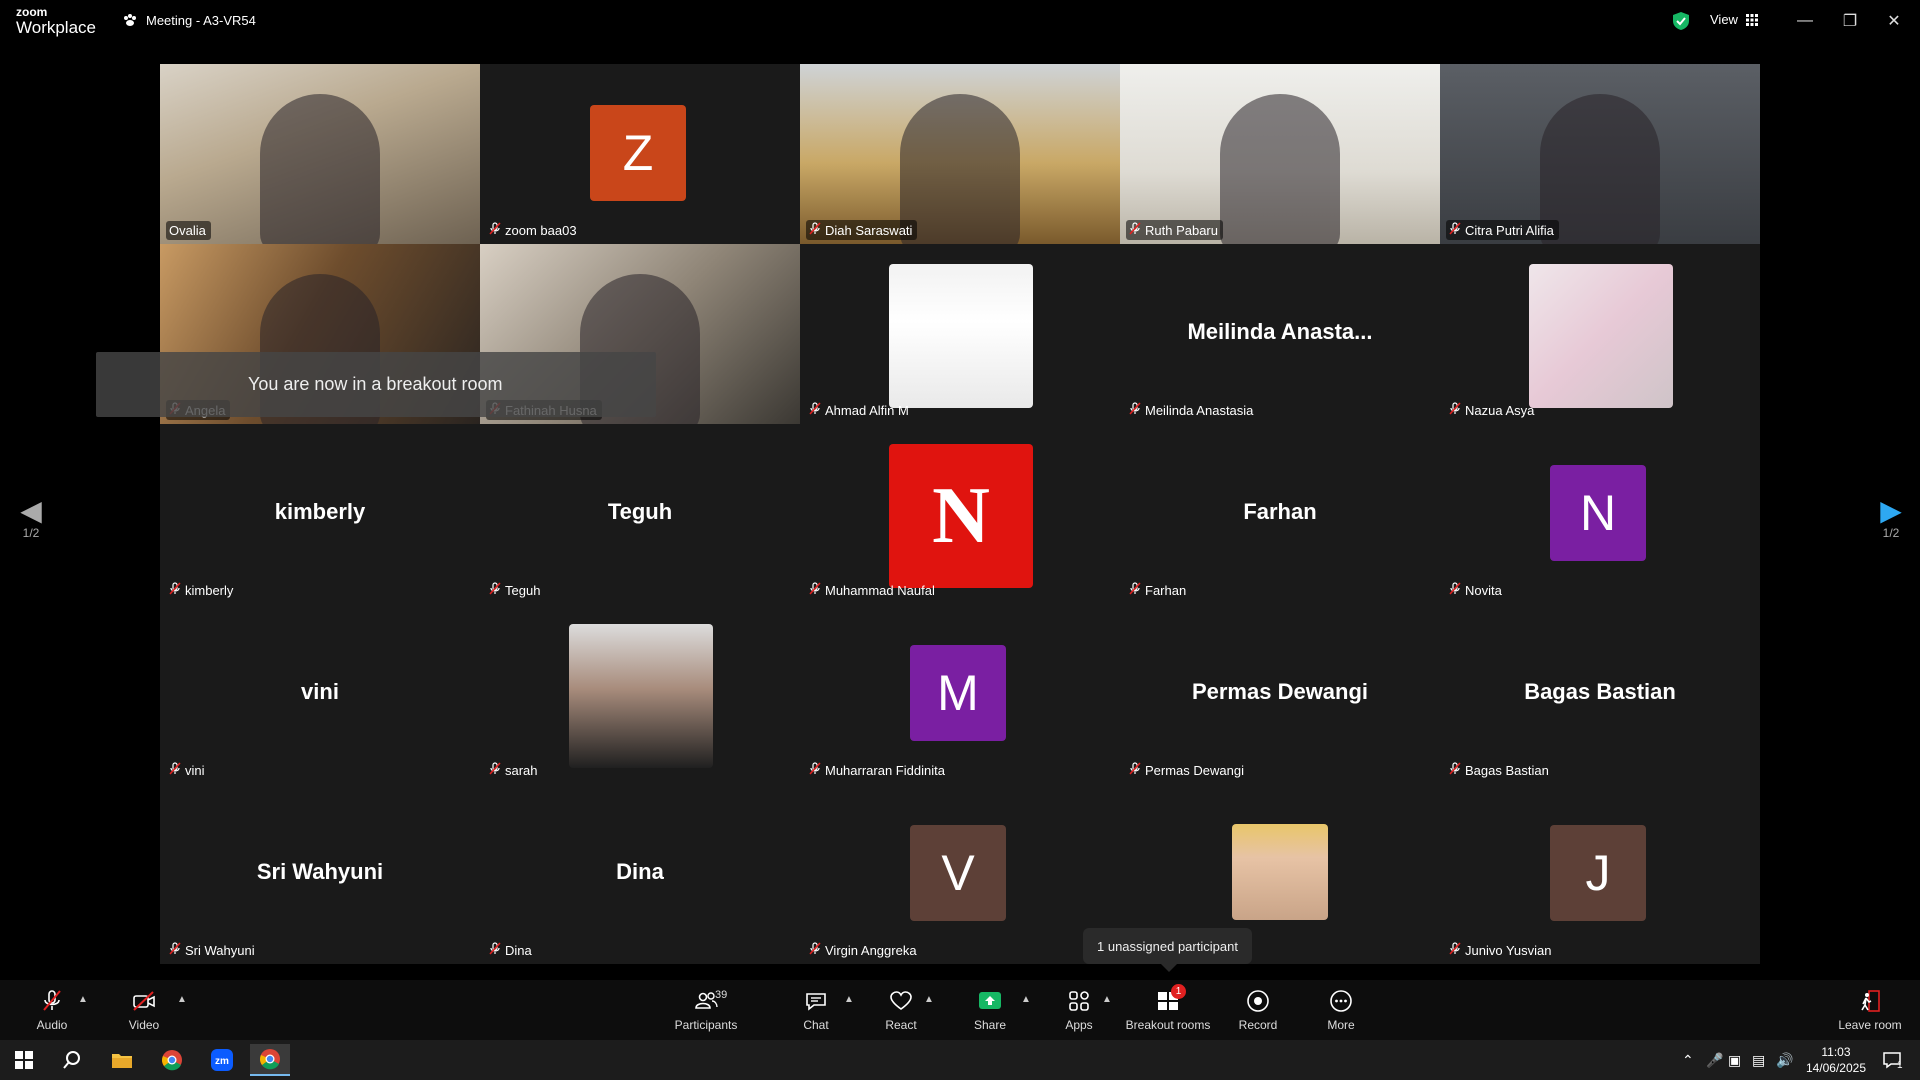 The height and width of the screenshot is (1080, 1920). What do you see at coordinates (1280, 334) in the screenshot?
I see `participant-tile: Meilinda Anasta... Meilinda Anastasia` at bounding box center [1280, 334].